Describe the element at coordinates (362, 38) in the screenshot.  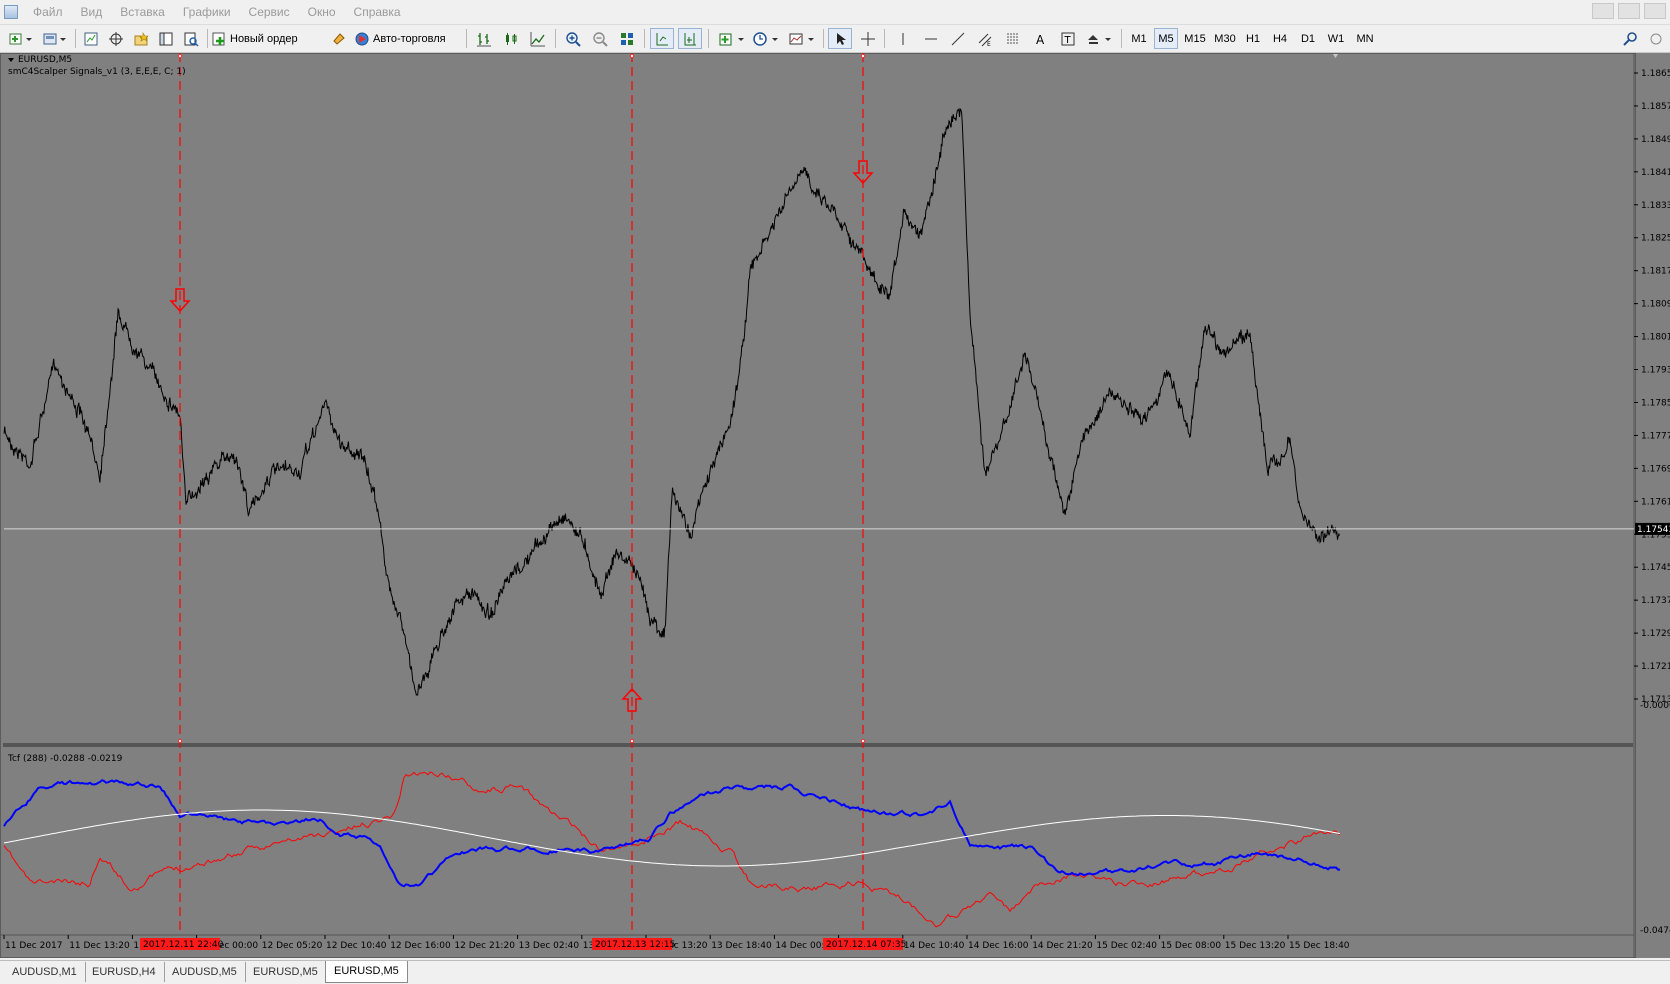
I see `auto-trading-icon` at that location.